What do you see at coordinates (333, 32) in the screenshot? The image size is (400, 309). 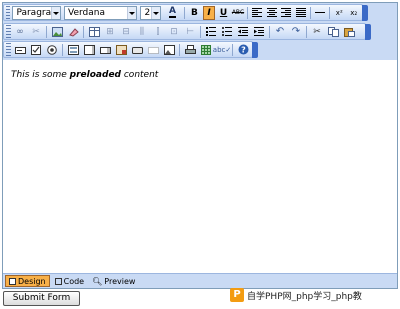 I see `copy-button` at bounding box center [333, 32].